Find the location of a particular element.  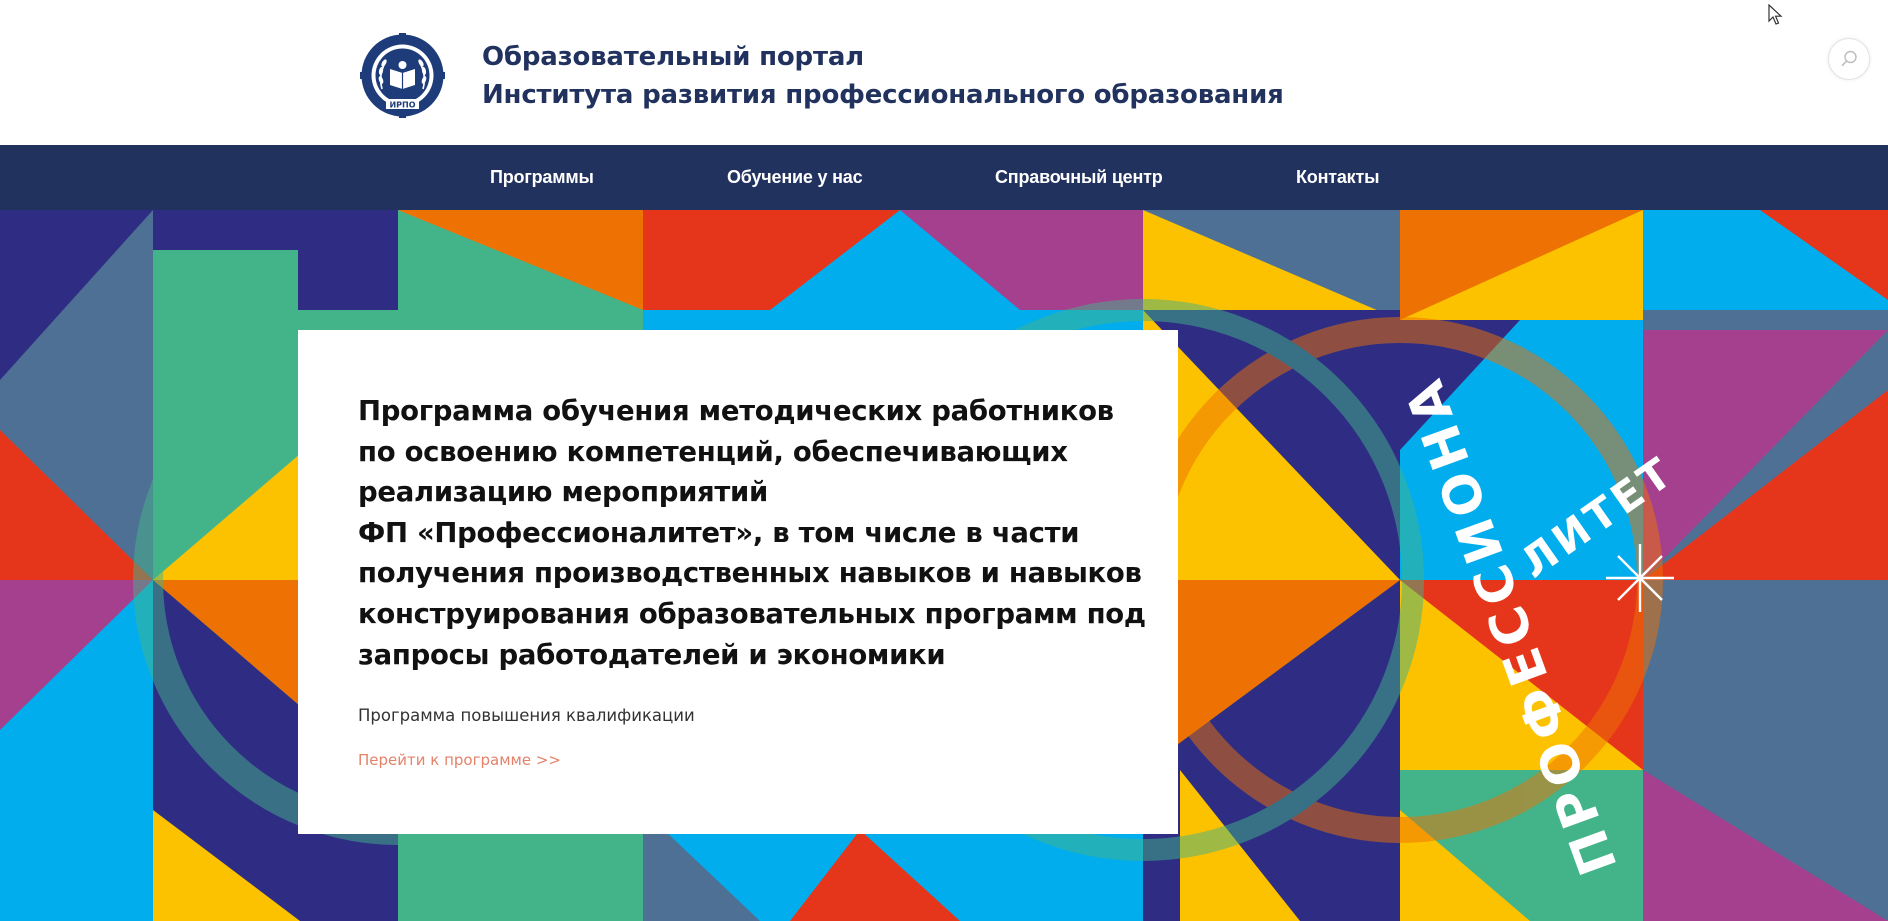

mouse-cursor-icon is located at coordinates (1775, 14).